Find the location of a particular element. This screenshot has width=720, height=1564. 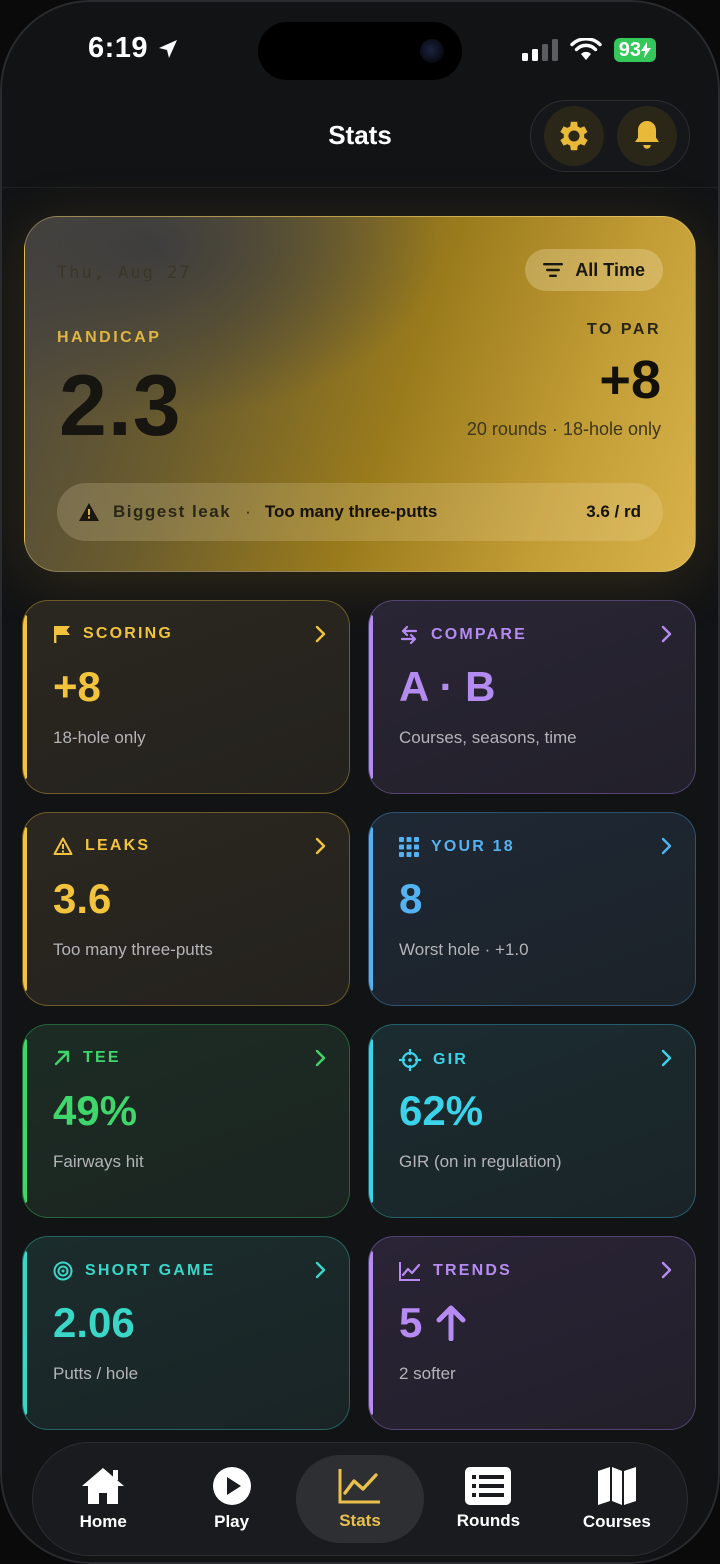

tile-subtitle: Courses, seasons, time is located at coordinates (488, 737).